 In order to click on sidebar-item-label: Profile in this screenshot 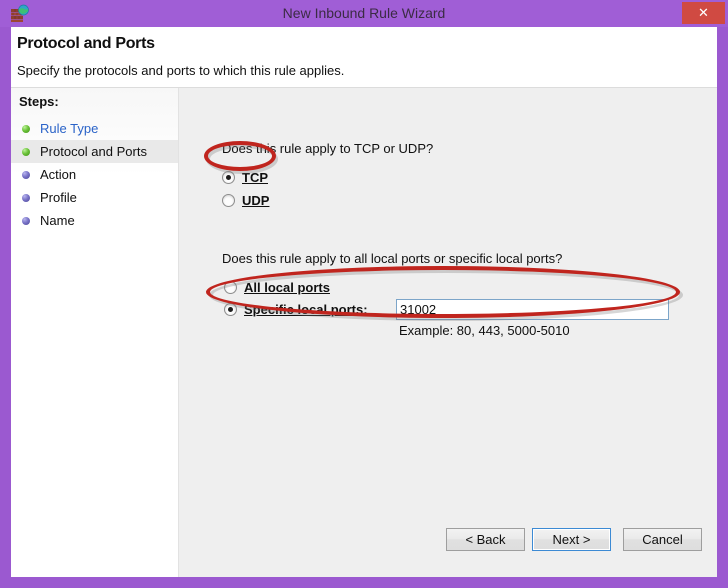, I will do `click(58, 197)`.